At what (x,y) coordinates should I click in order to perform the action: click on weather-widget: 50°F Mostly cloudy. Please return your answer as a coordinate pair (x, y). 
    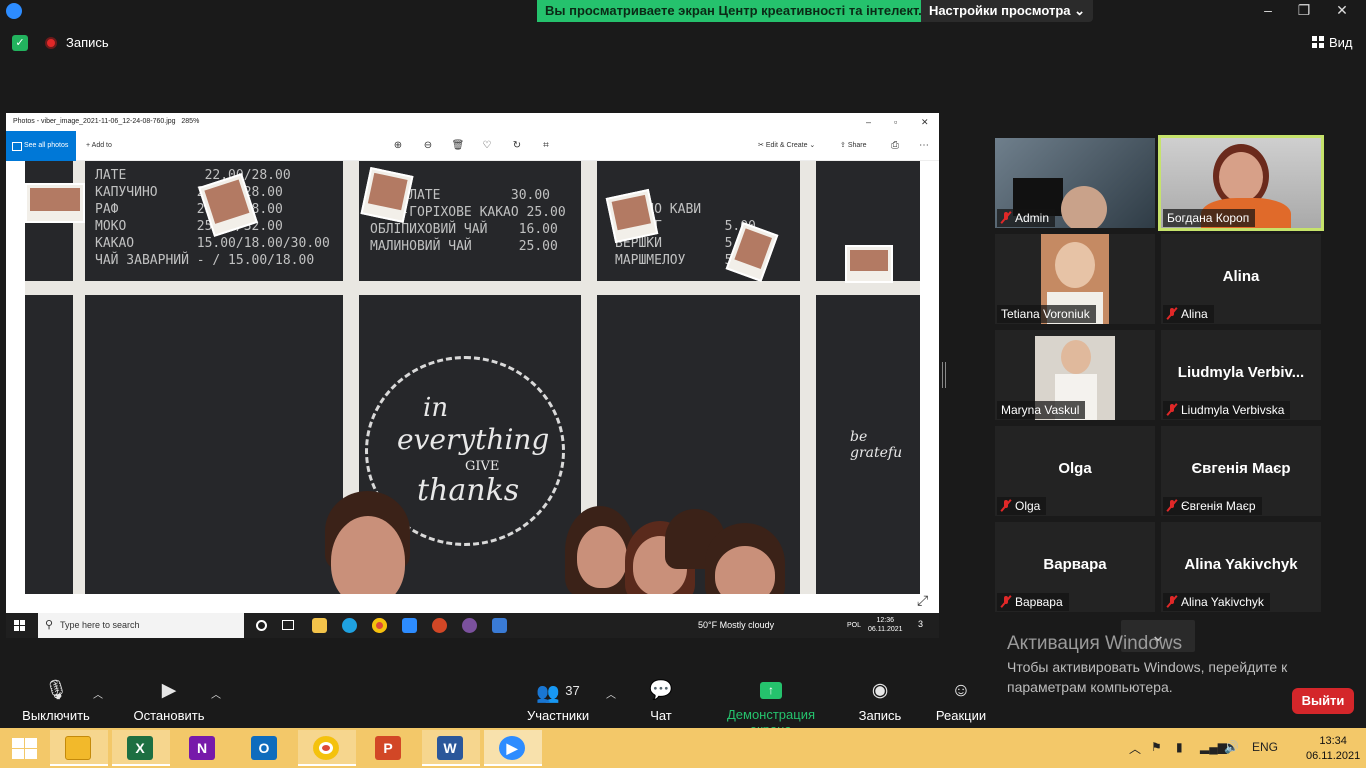
    Looking at the image, I should click on (736, 625).